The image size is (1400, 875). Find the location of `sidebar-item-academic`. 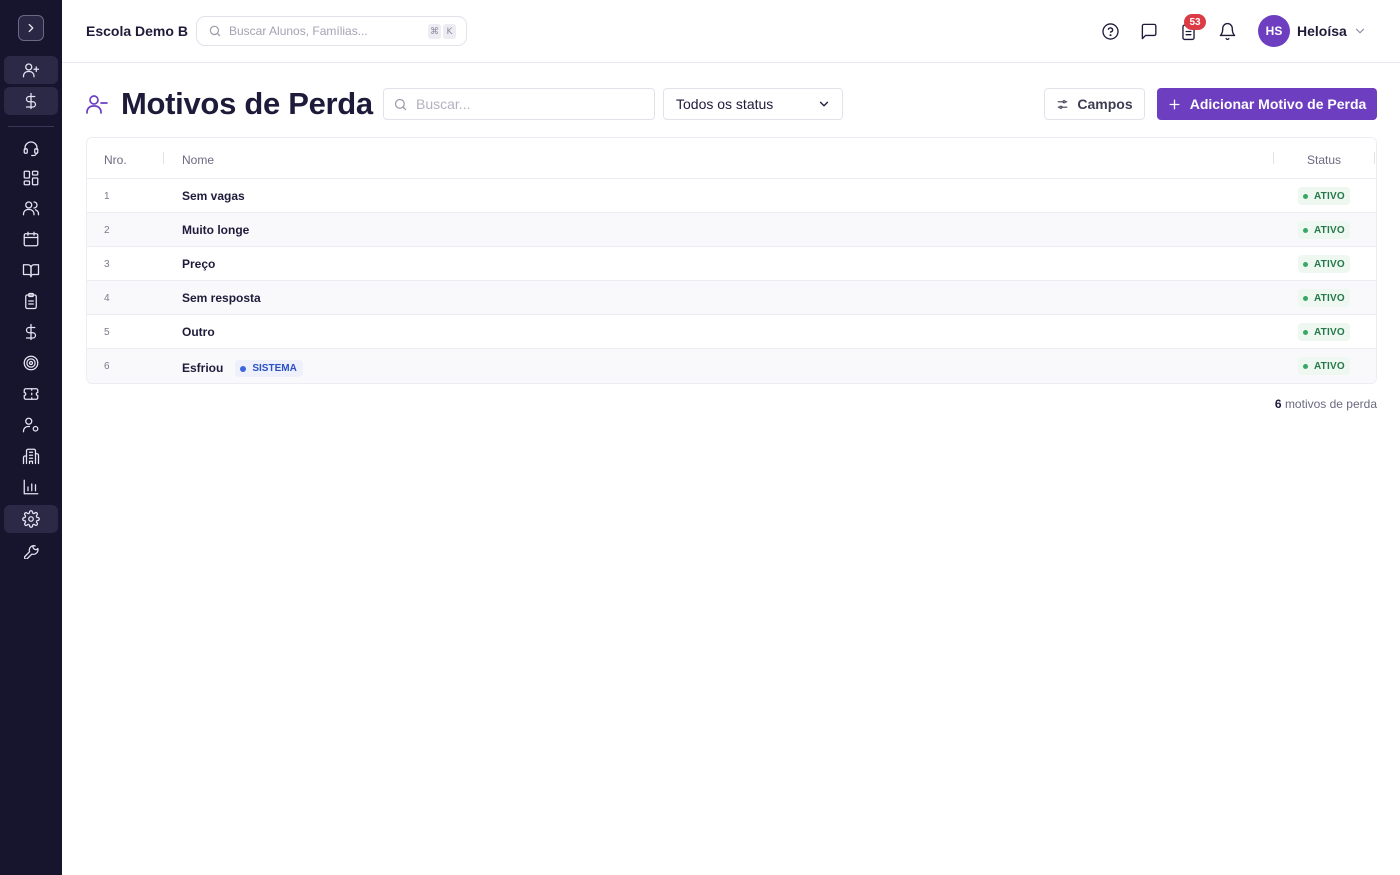

sidebar-item-academic is located at coordinates (31, 270).